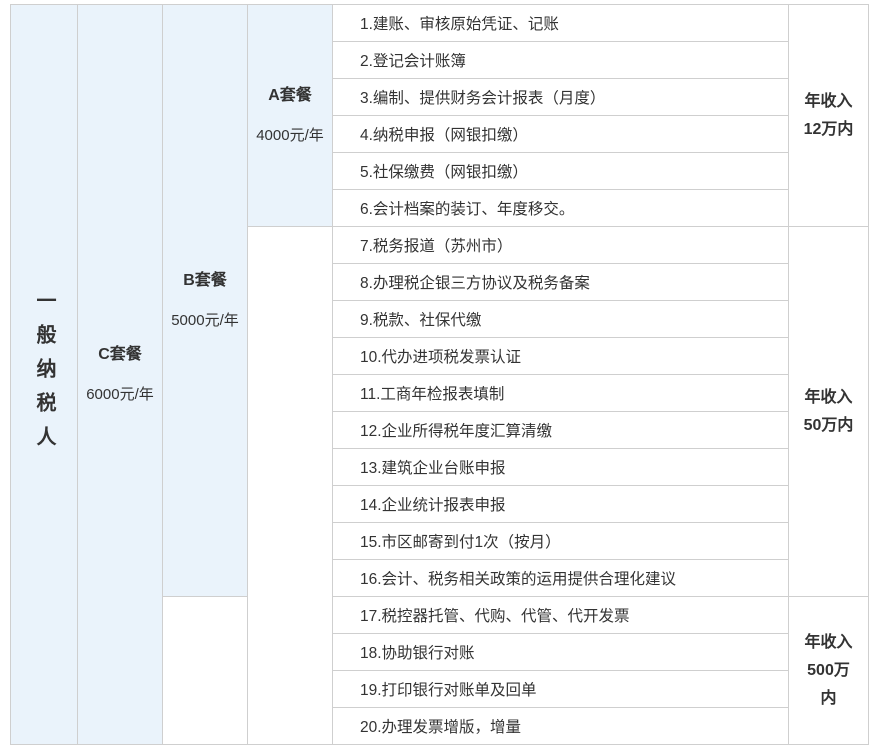 The height and width of the screenshot is (753, 886). What do you see at coordinates (560, 726) in the screenshot?
I see `service-item: 20.办理发票增版，增量` at bounding box center [560, 726].